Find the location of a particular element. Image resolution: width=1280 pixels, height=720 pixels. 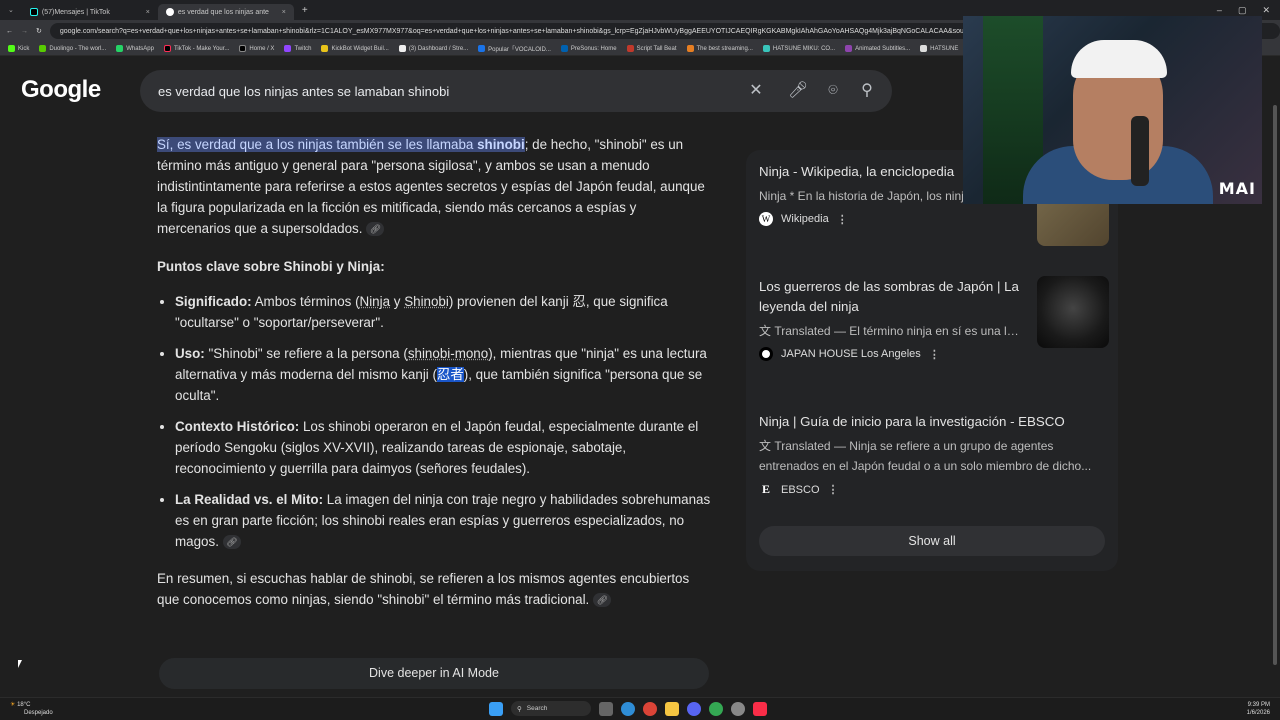

taskbar-search: ⚲ Search is located at coordinates (551, 708).